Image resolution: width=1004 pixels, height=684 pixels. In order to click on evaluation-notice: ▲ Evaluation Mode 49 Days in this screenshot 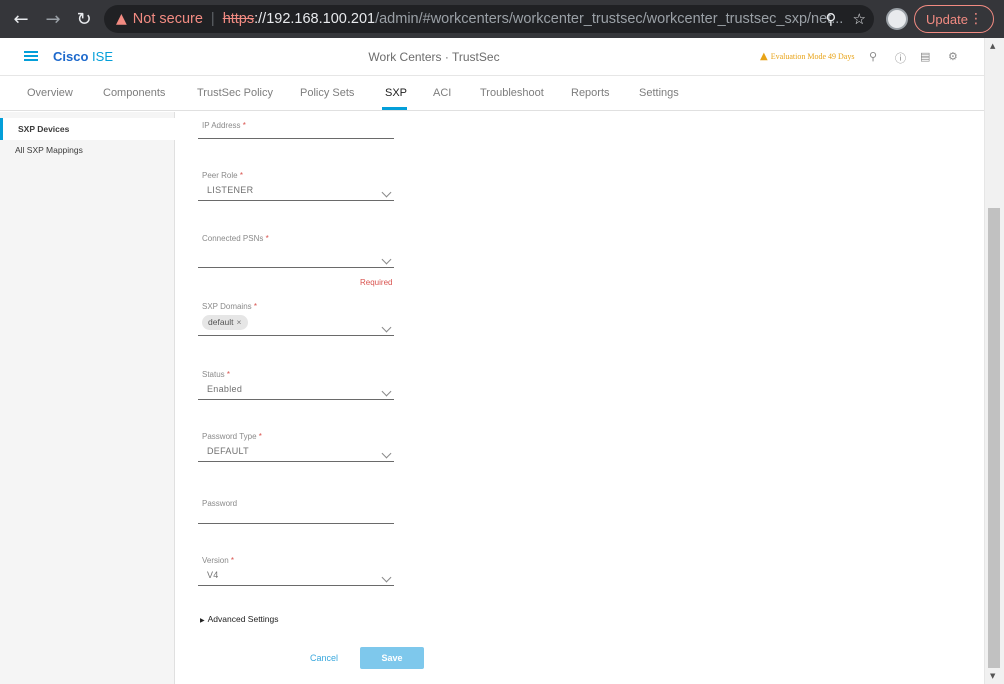, I will do `click(807, 56)`.